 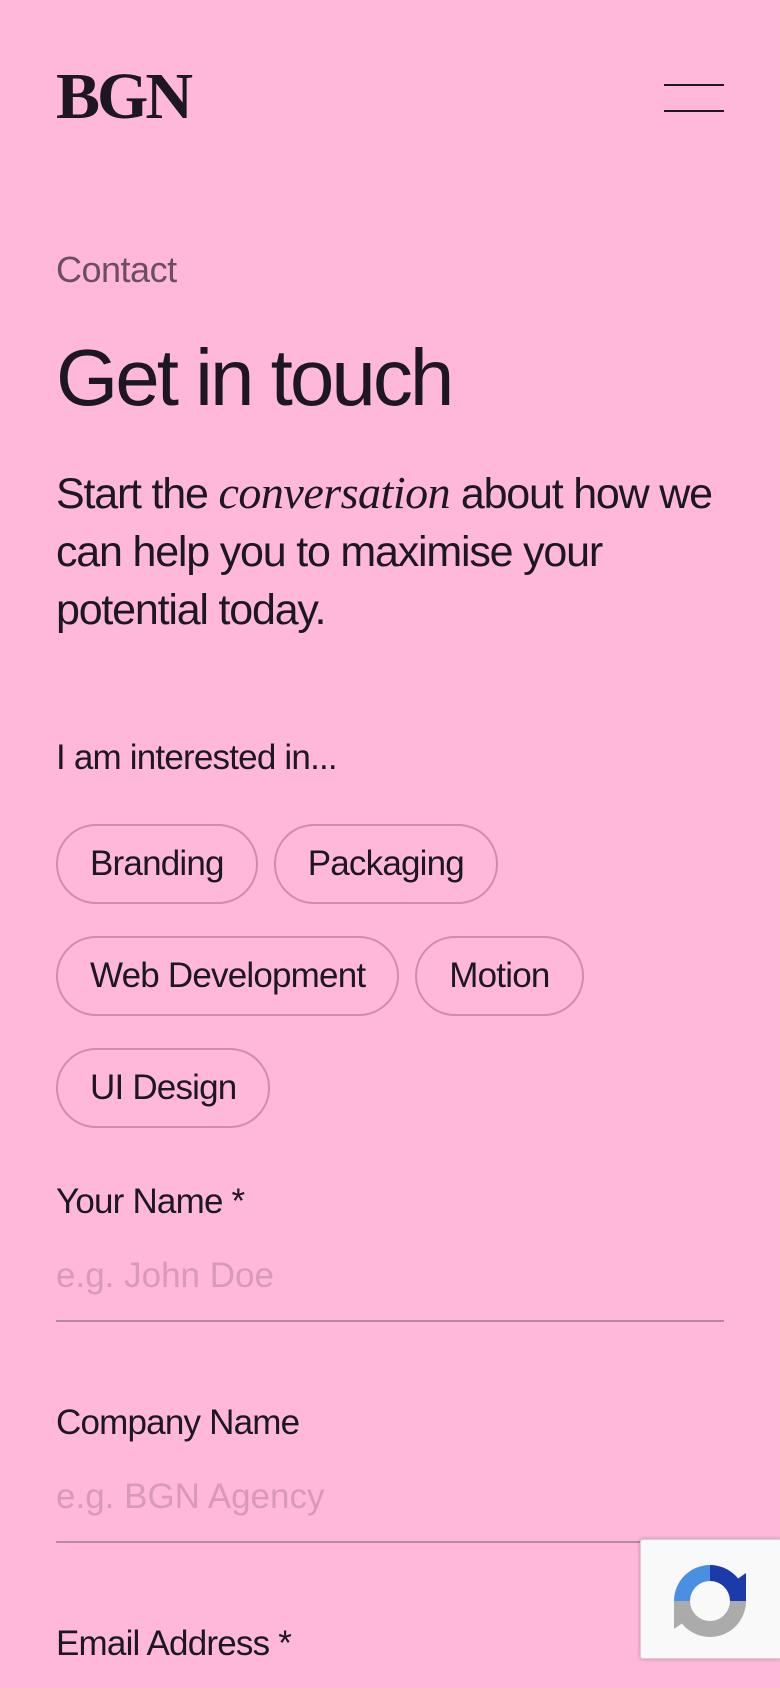 I want to click on intro-text-start: Start the, so click(x=137, y=494).